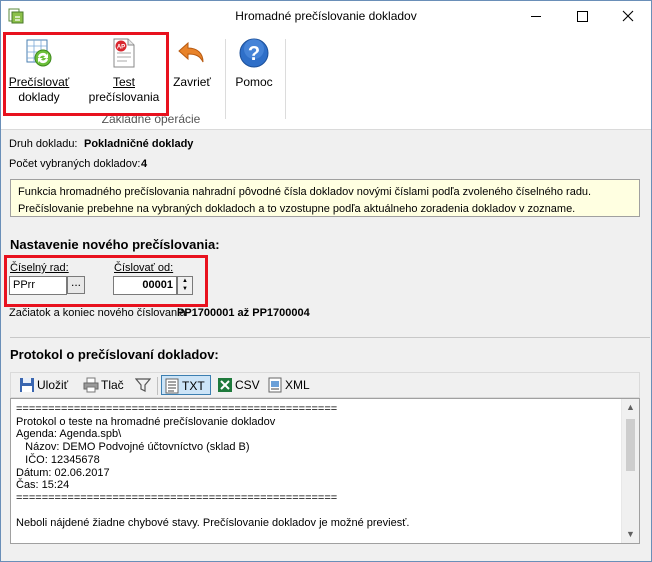 The image size is (652, 562). I want to click on section-divider, so click(330, 337).